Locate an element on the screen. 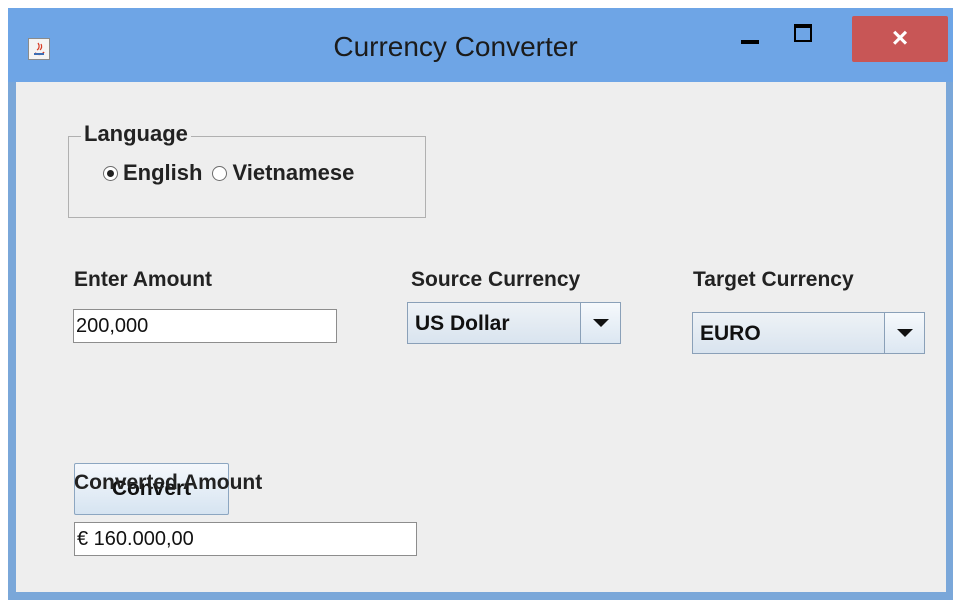 The image size is (954, 601). source-currency-label: Source Currency is located at coordinates (496, 279).